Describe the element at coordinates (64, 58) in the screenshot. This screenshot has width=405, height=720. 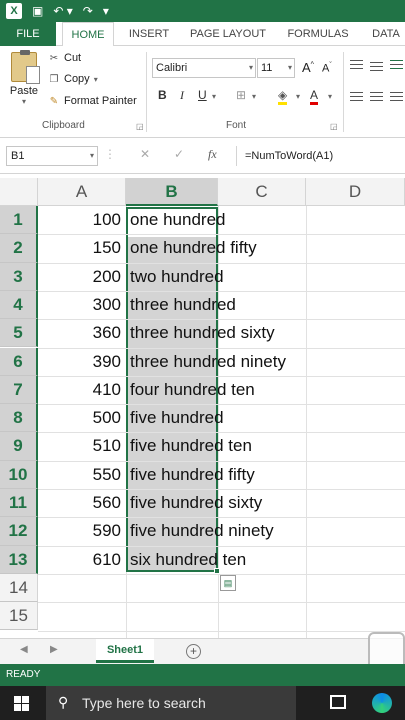
I see `cut-button: ✂ Cut` at that location.